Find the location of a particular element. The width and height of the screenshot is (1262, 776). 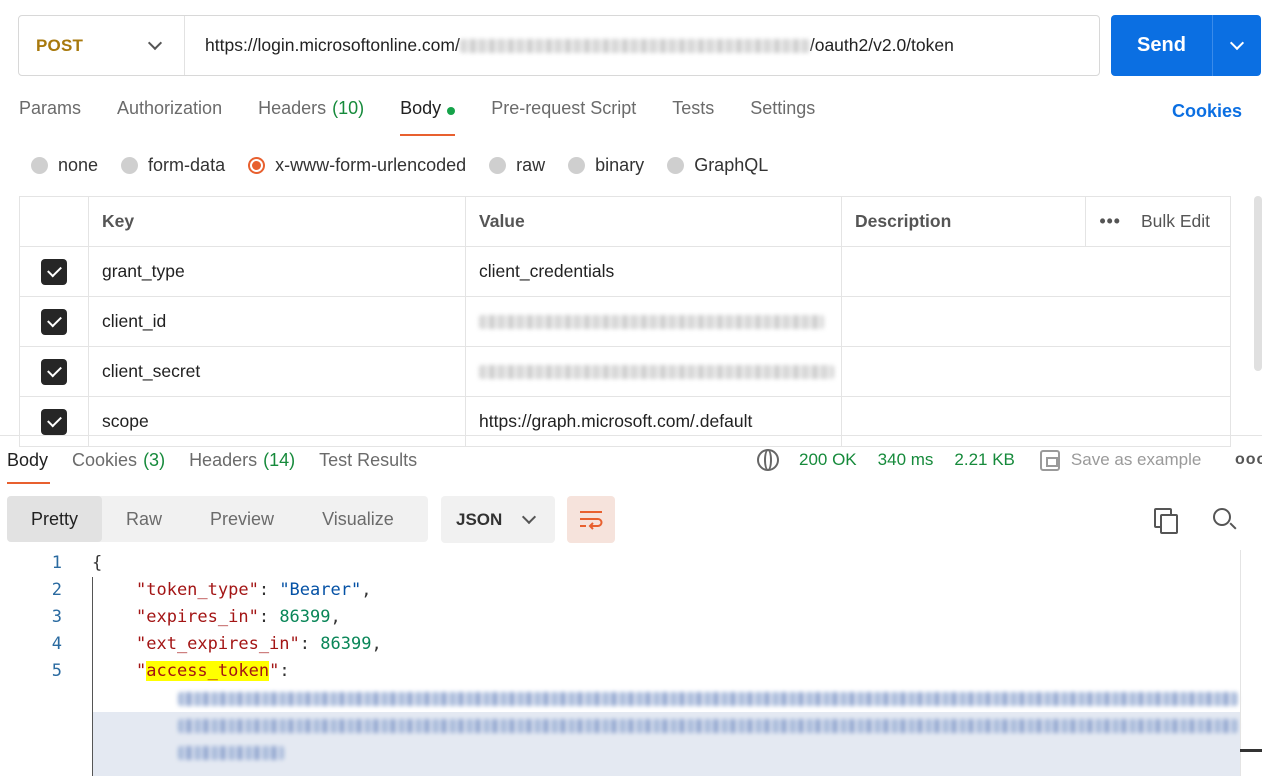

body-modified-dot-icon is located at coordinates (451, 111).